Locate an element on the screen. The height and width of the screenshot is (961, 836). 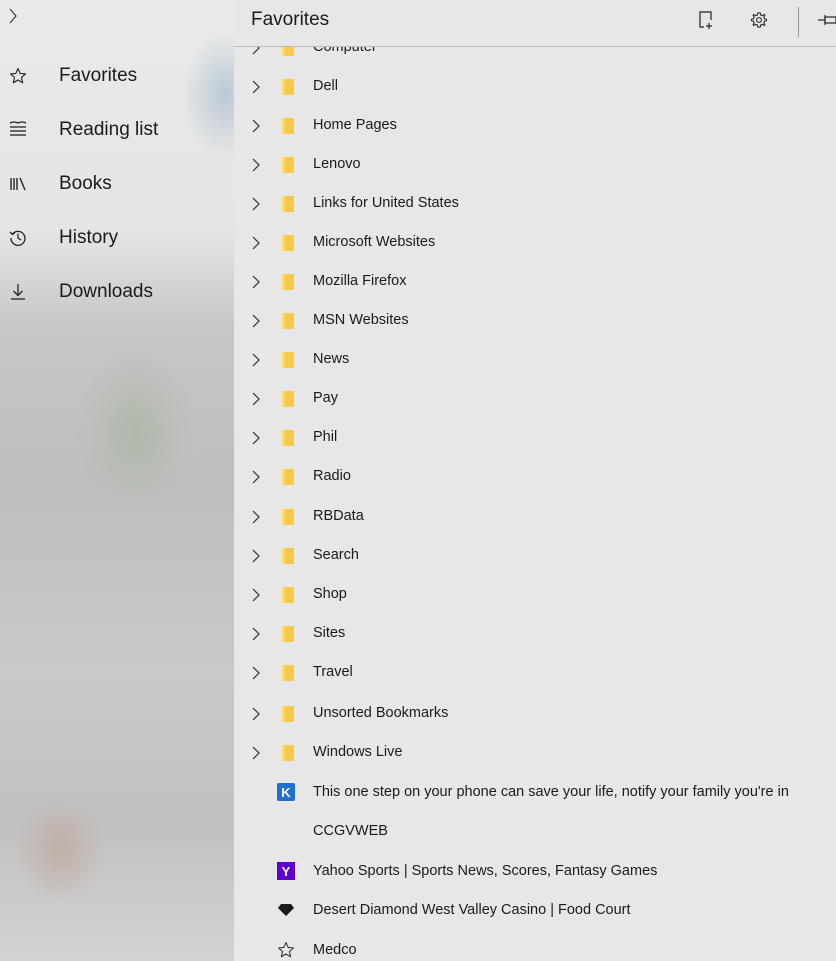
folder-row-news: News is located at coordinates (535, 359).